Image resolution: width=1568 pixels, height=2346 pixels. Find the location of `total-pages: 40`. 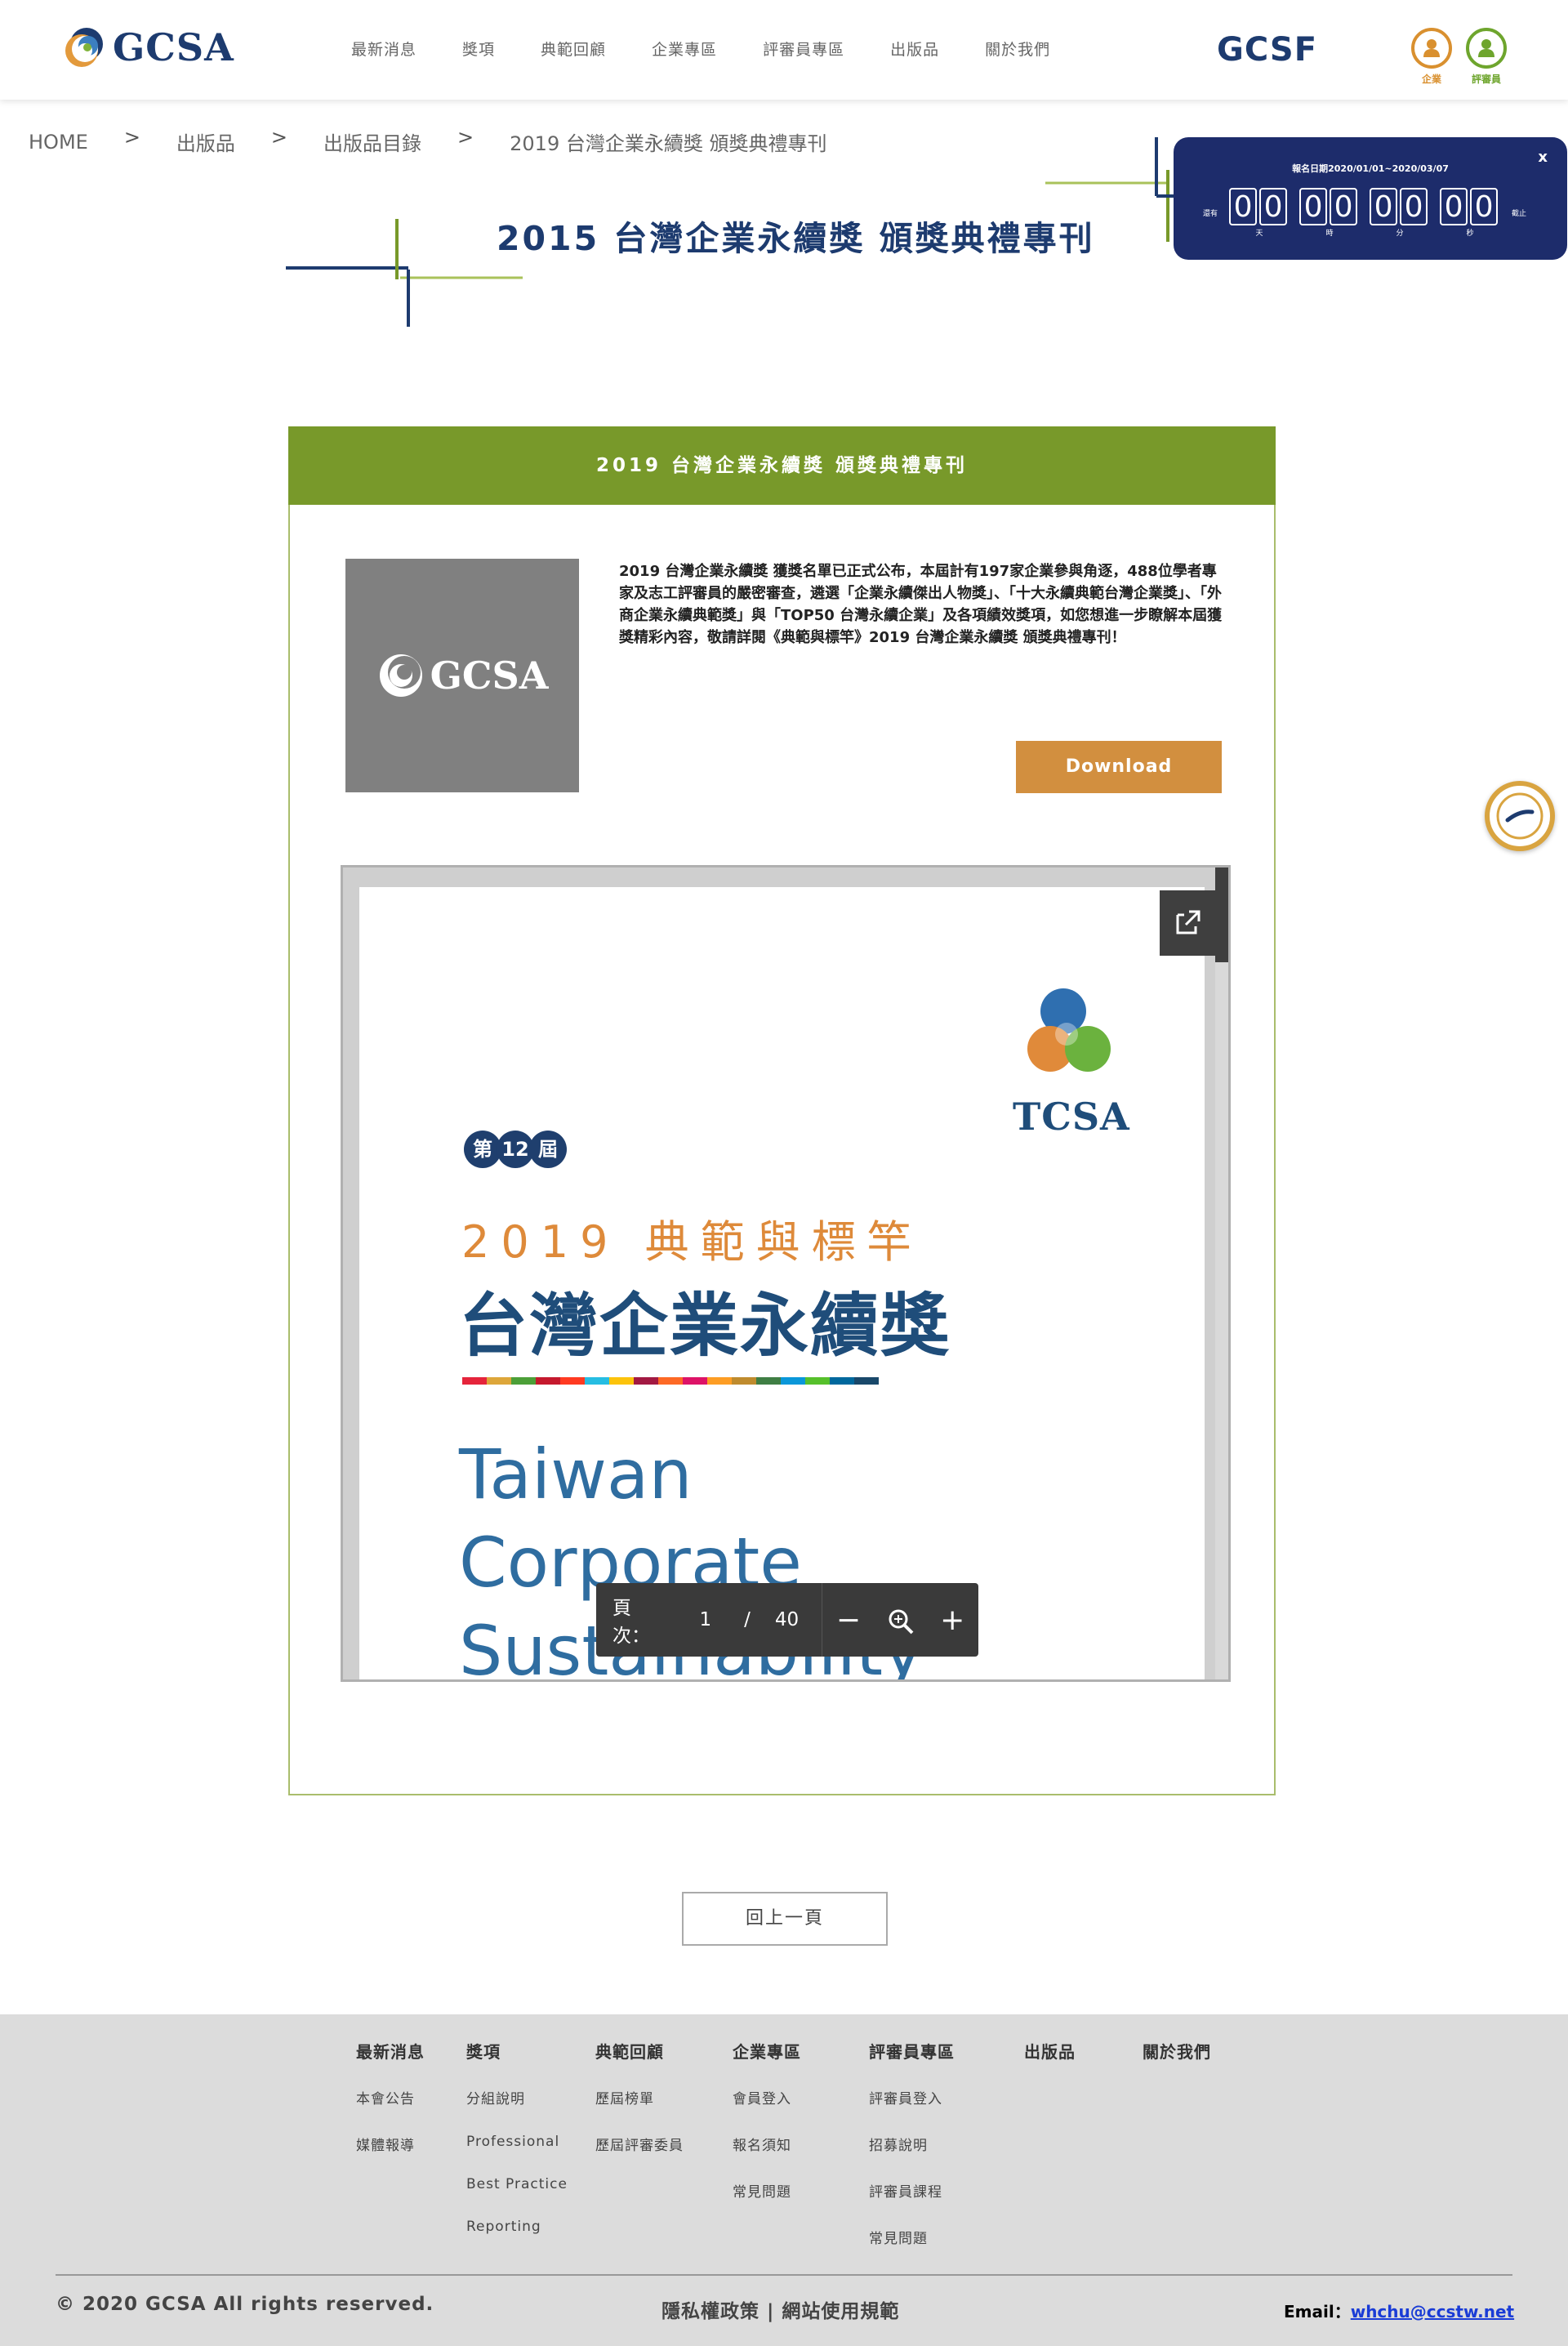

total-pages: 40 is located at coordinates (787, 1619).